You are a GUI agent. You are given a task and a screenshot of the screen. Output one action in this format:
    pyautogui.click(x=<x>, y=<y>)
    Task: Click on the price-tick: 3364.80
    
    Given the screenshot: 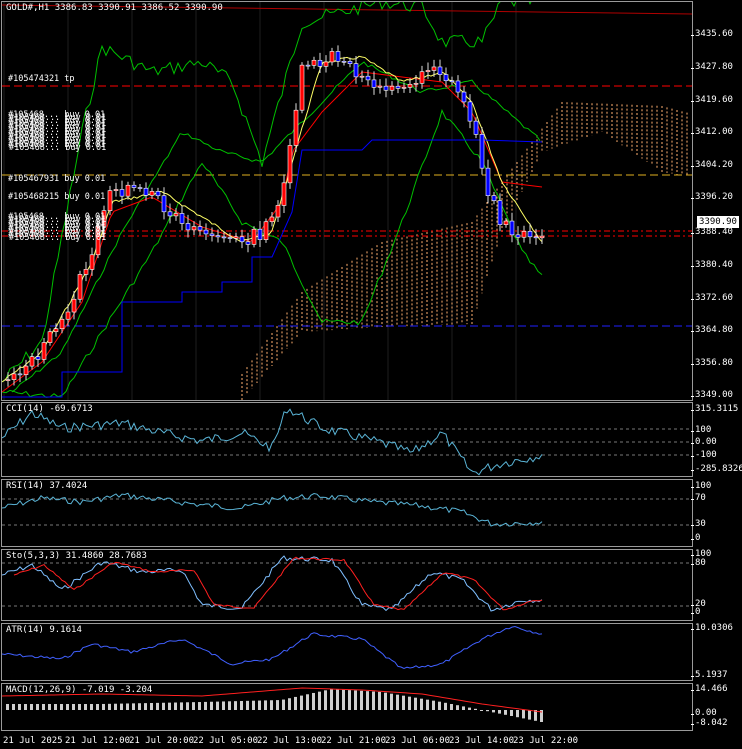 What is the action you would take?
    pyautogui.click(x=712, y=330)
    